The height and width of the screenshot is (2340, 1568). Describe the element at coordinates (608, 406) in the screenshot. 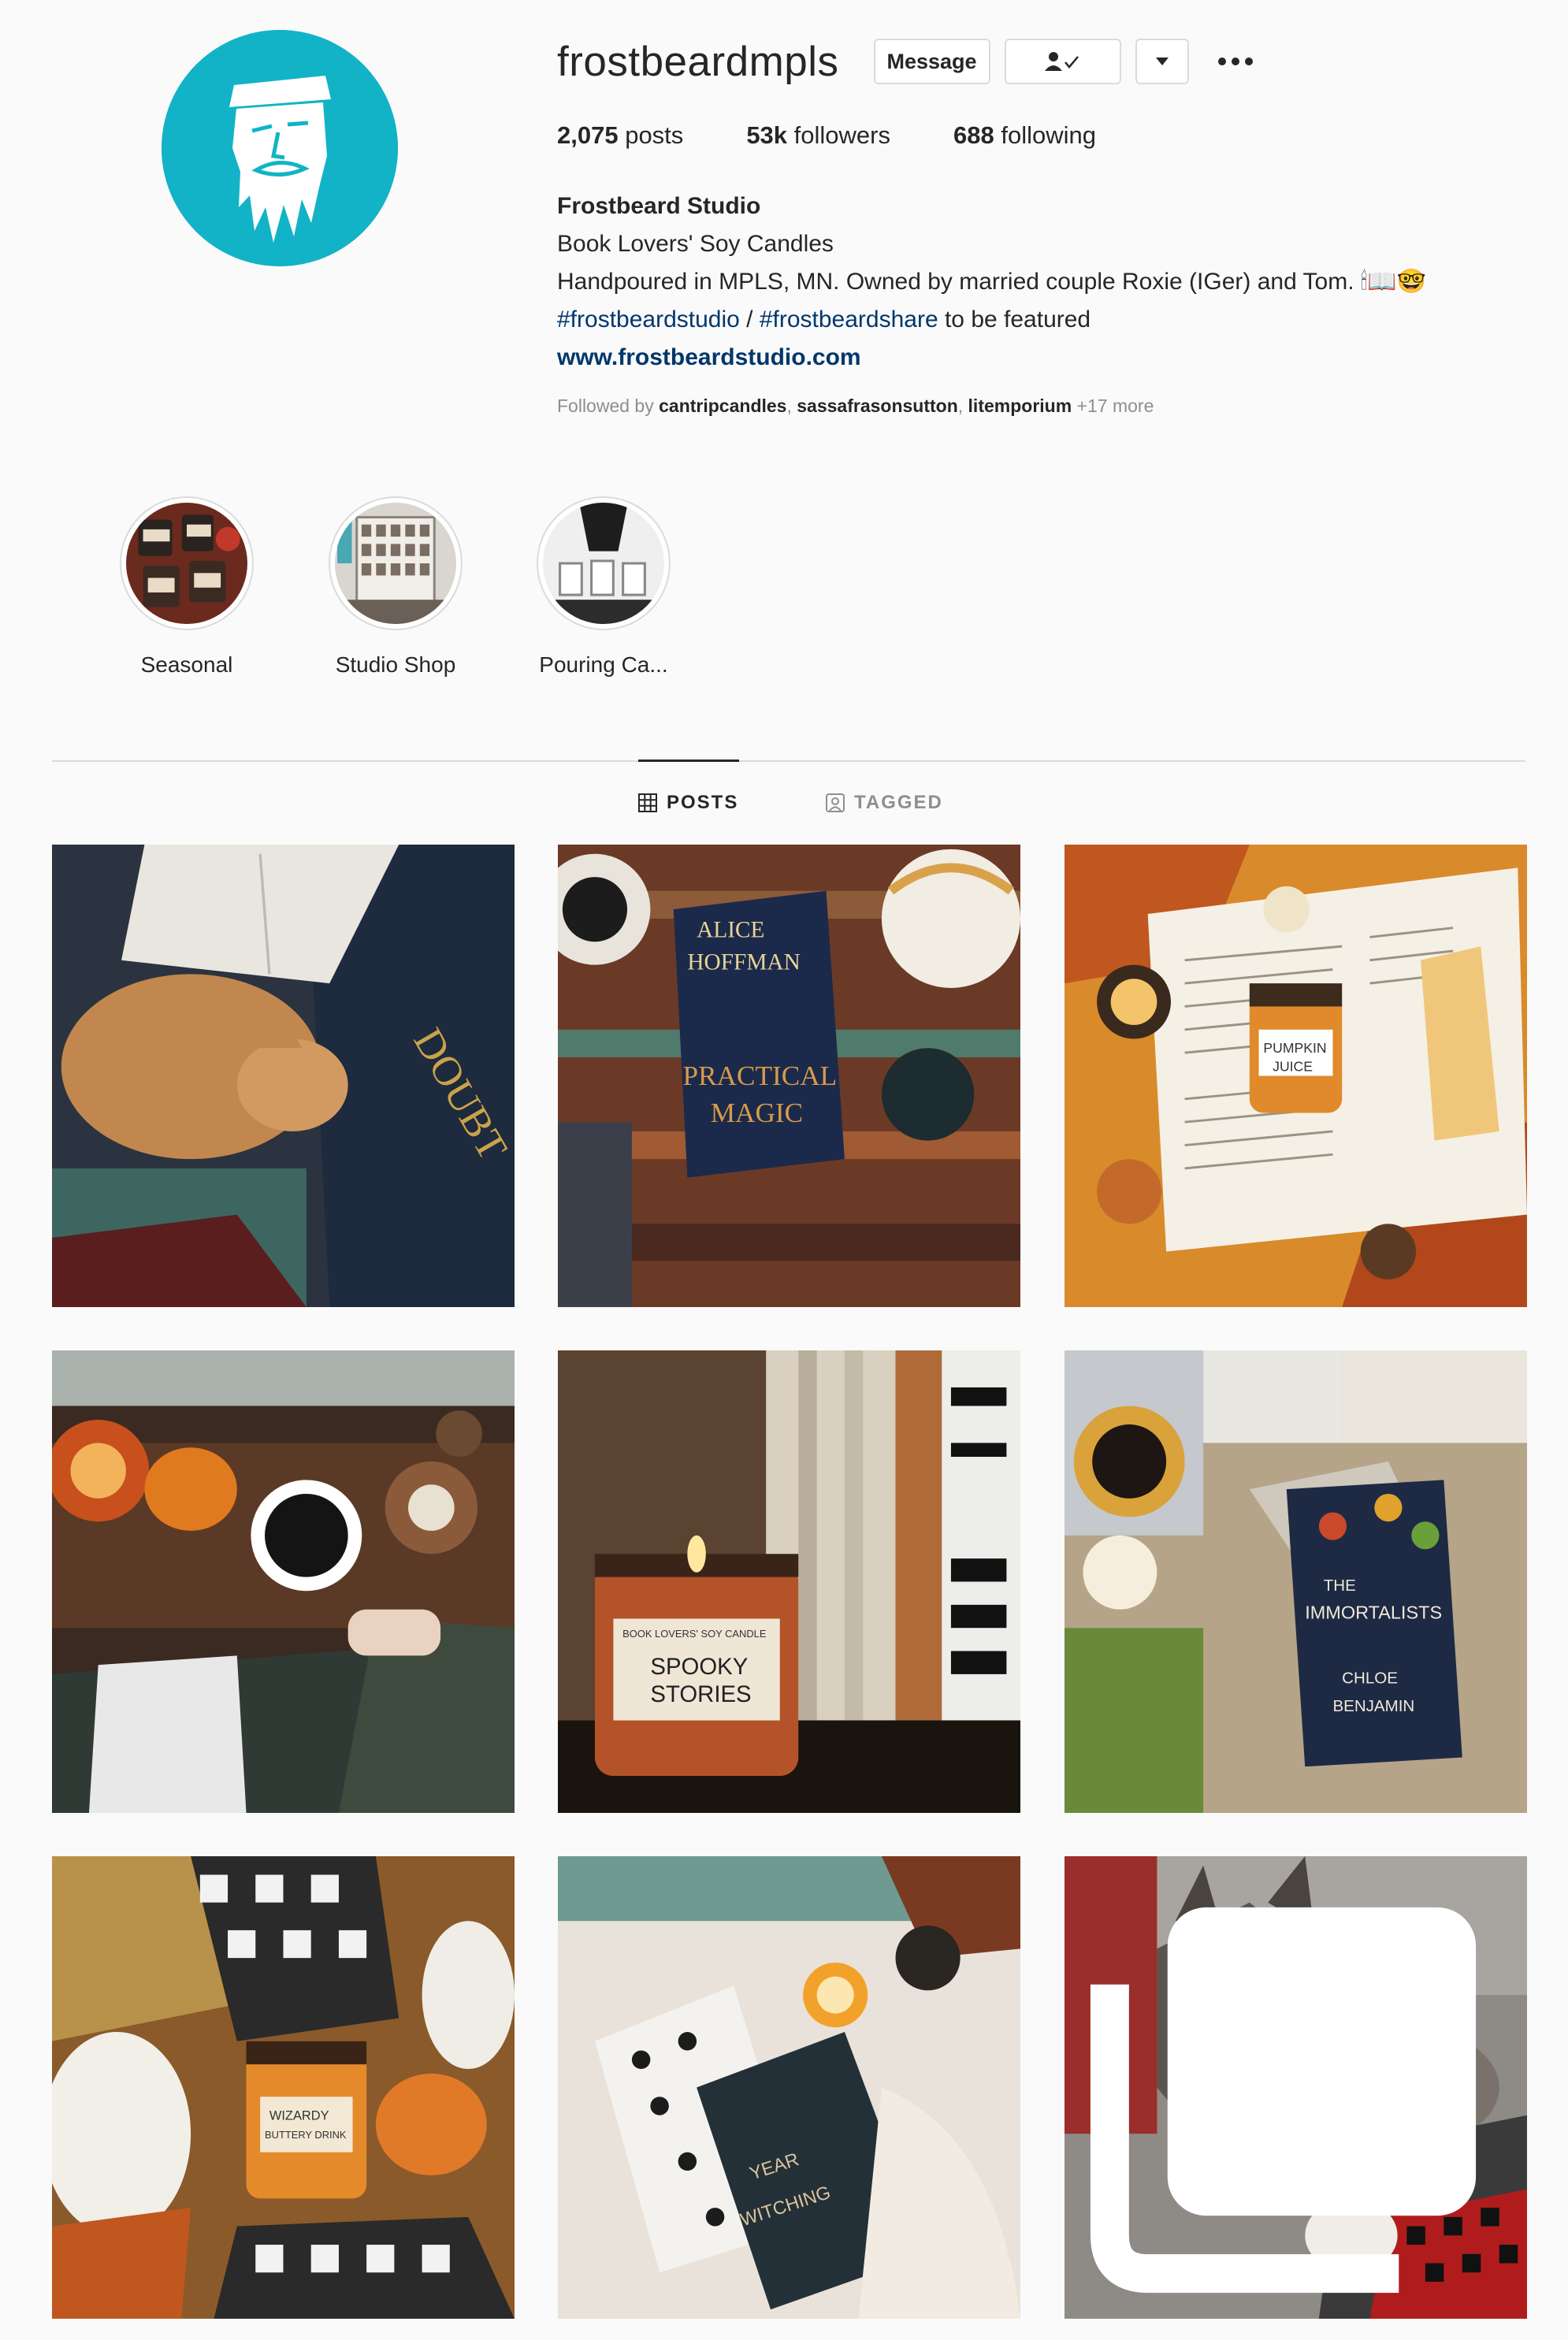

I see `followed-by-prefix: Followed by` at that location.